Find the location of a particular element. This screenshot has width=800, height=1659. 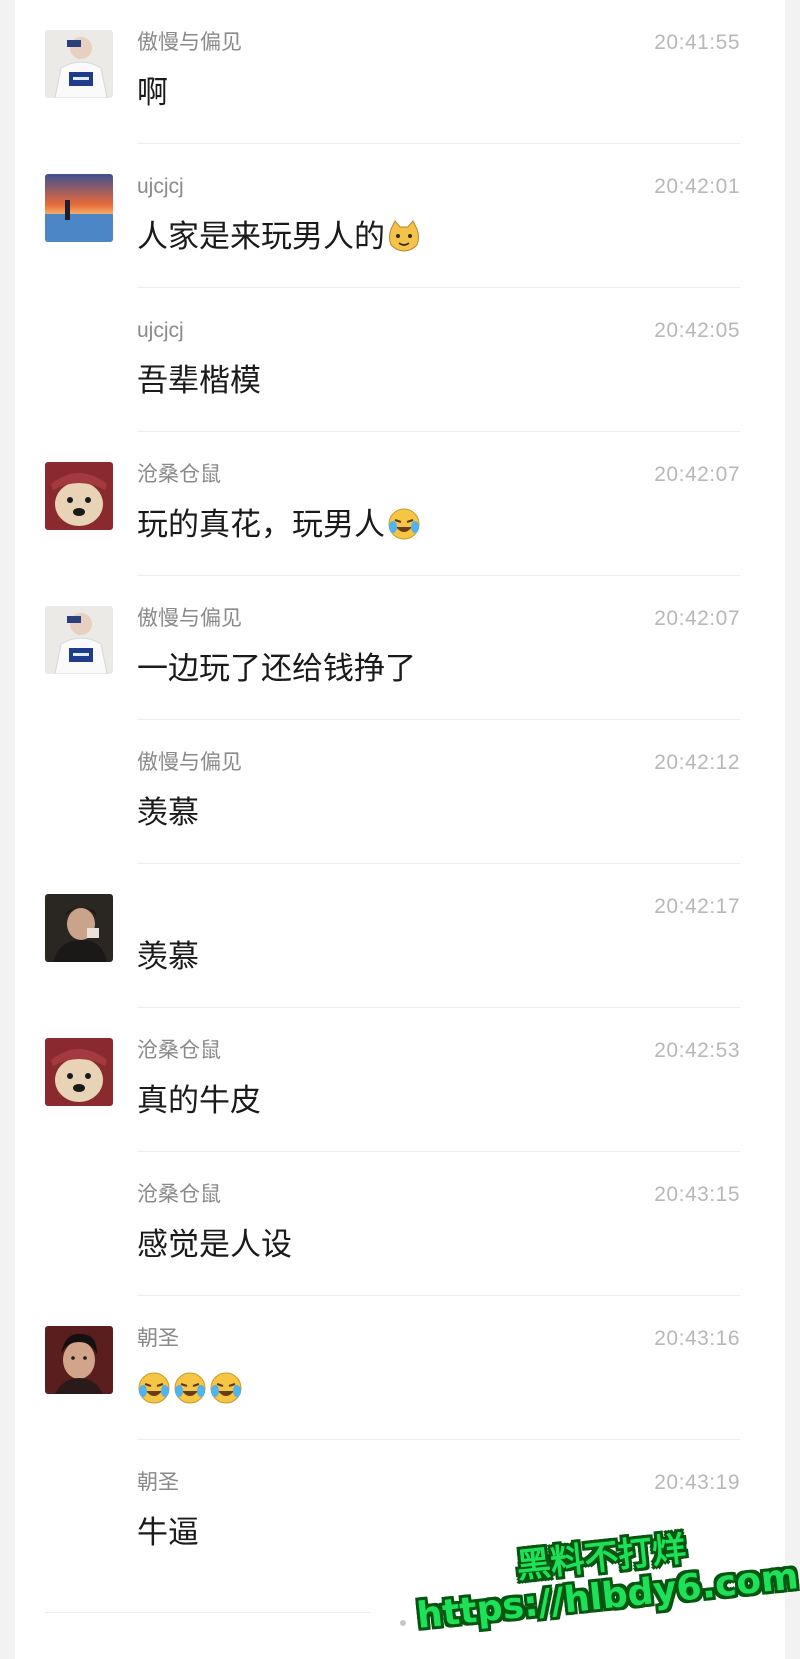

message-text: 吾辈楷模 is located at coordinates (199, 380).